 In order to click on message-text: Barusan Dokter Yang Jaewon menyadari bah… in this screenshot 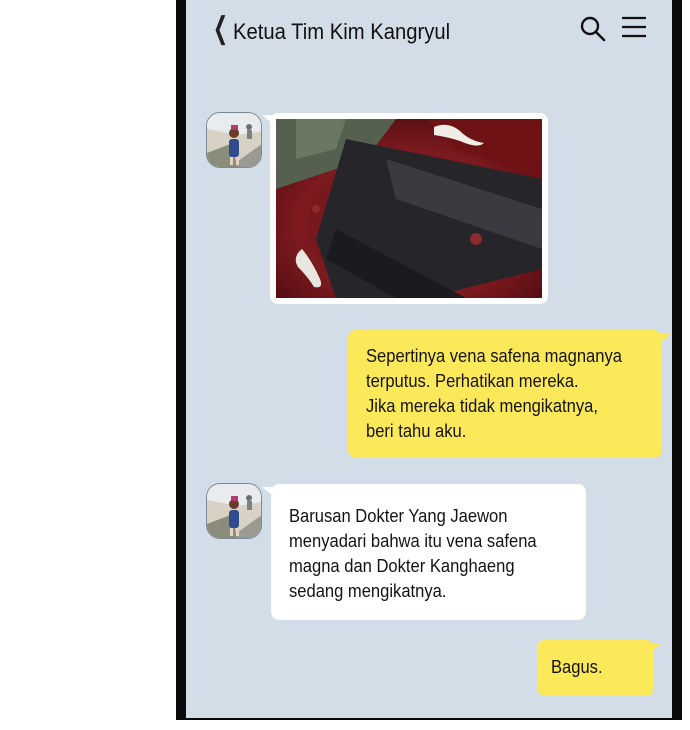, I will do `click(413, 553)`.